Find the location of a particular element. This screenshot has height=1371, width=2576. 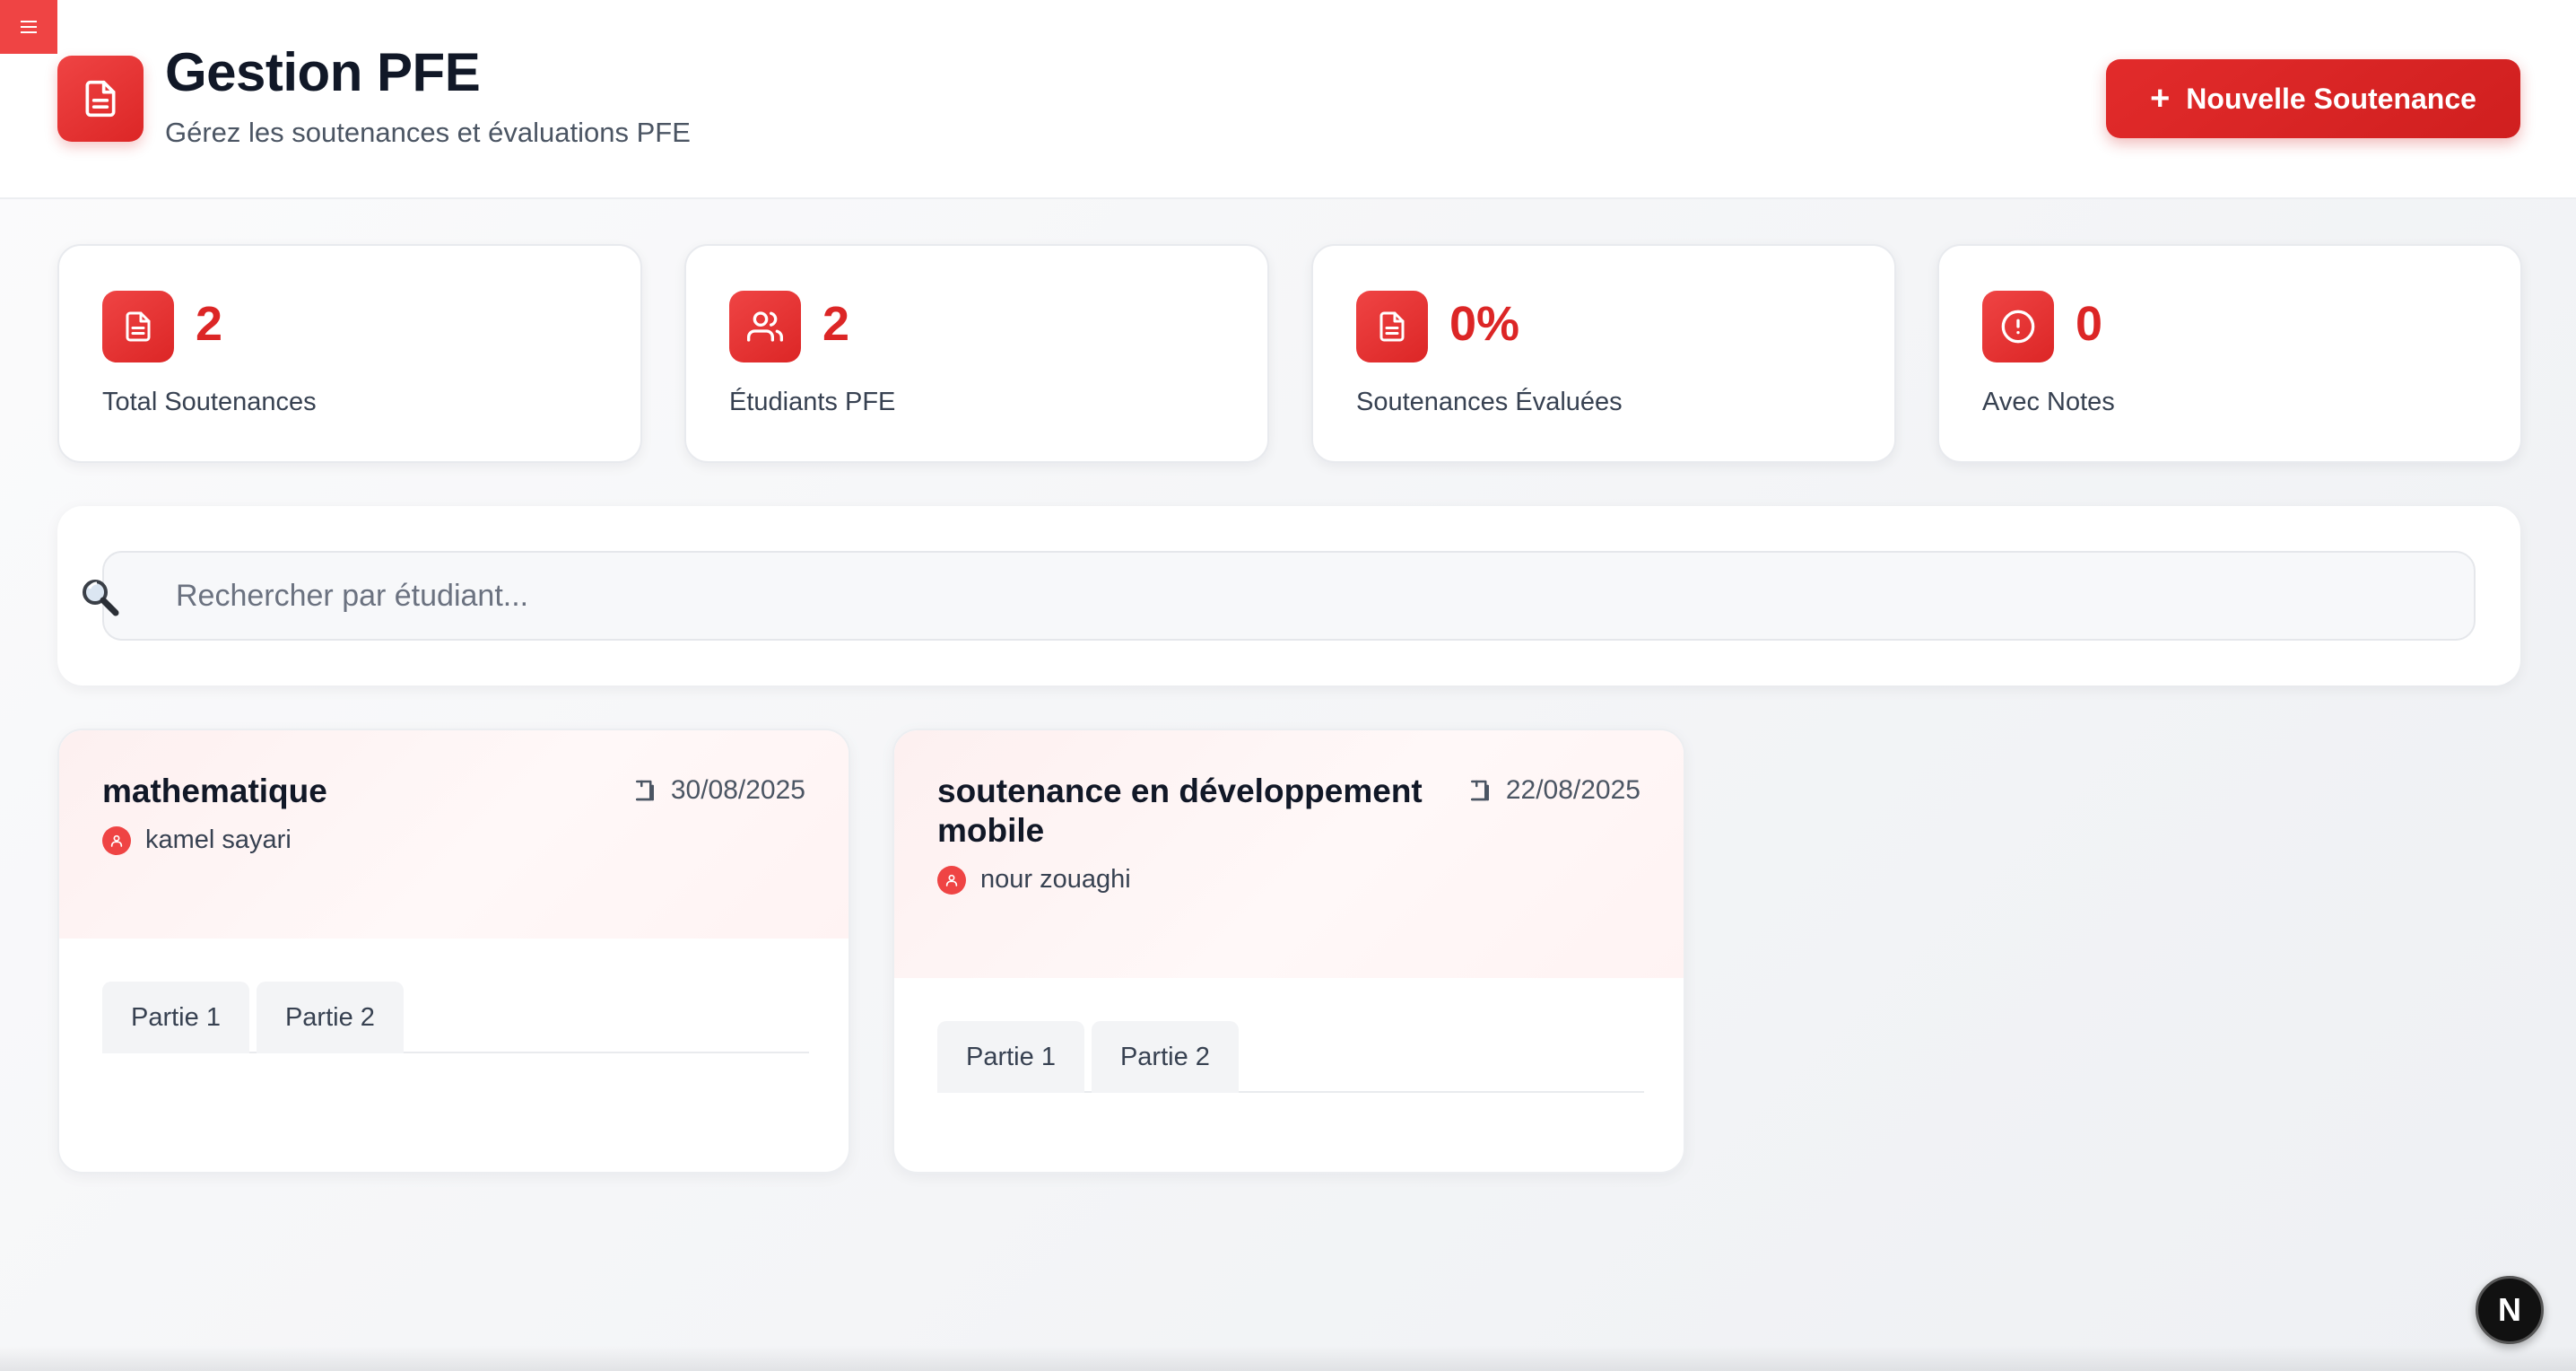

stat-label: Soutenances Évaluées is located at coordinates (1489, 402).